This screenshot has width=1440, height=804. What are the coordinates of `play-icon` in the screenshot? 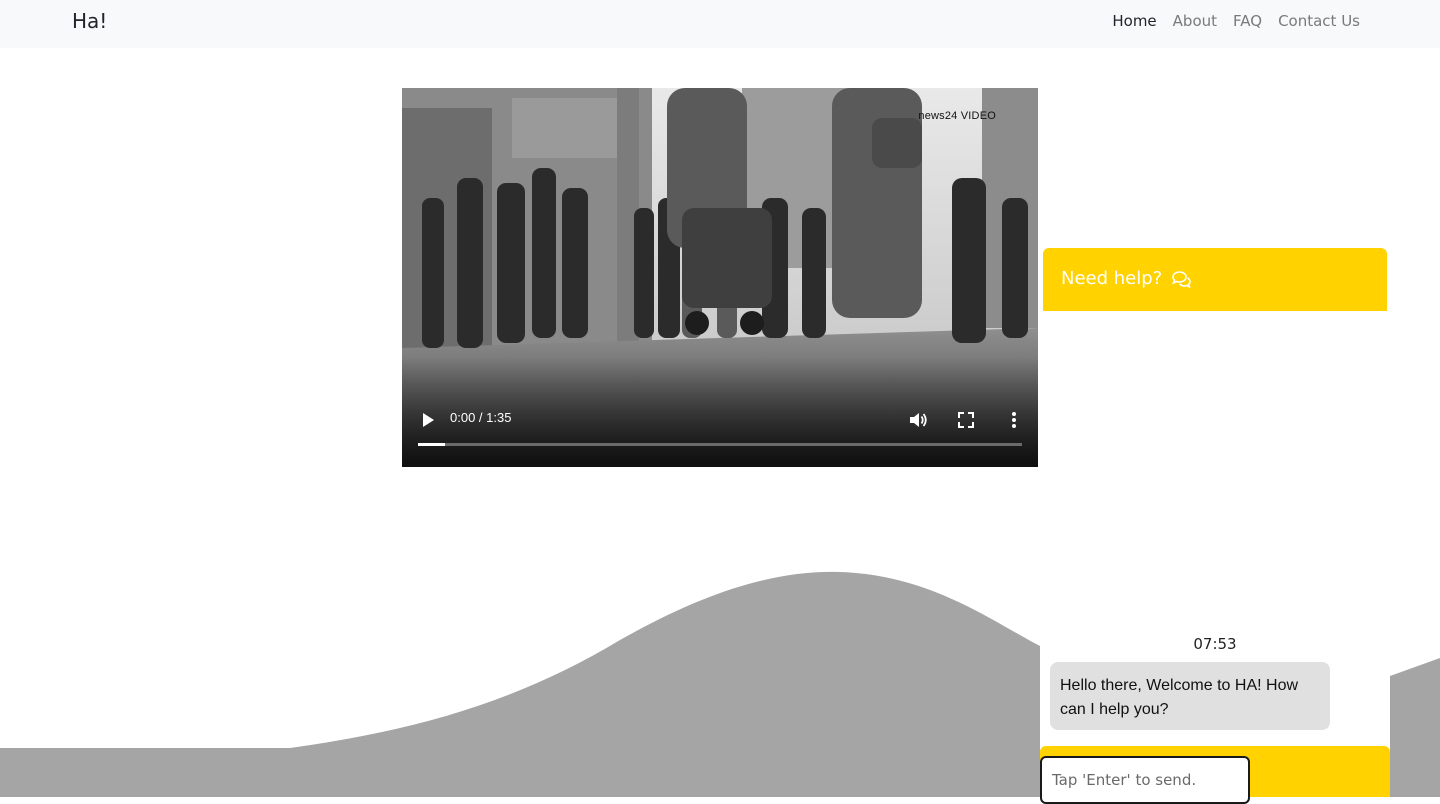 It's located at (428, 420).